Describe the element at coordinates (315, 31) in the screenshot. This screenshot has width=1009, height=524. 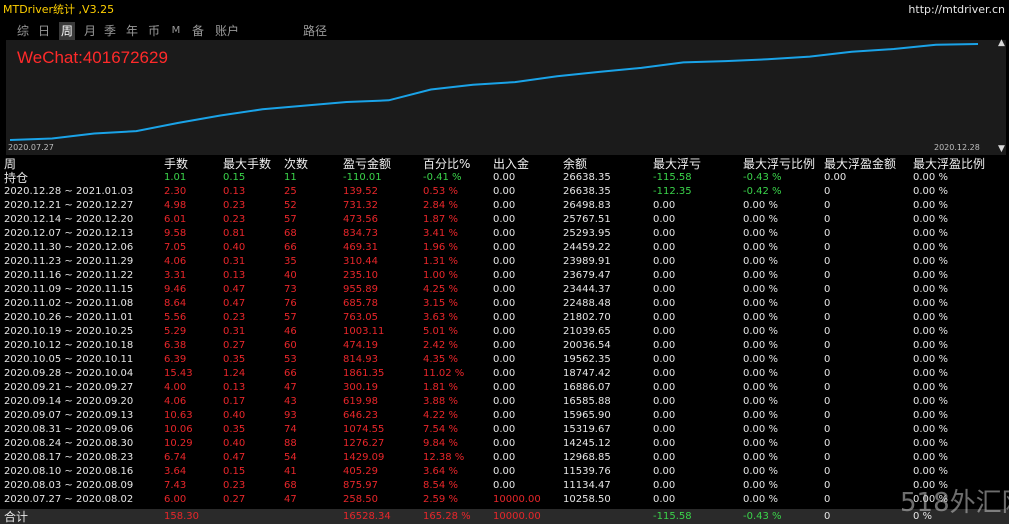
I see `tab-10: 路径` at that location.